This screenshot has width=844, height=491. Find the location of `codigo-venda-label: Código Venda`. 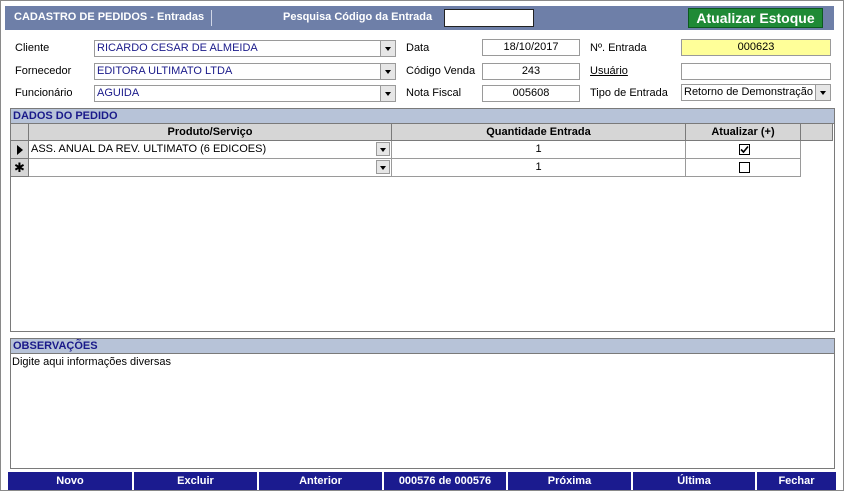

codigo-venda-label: Código Venda is located at coordinates (441, 71).